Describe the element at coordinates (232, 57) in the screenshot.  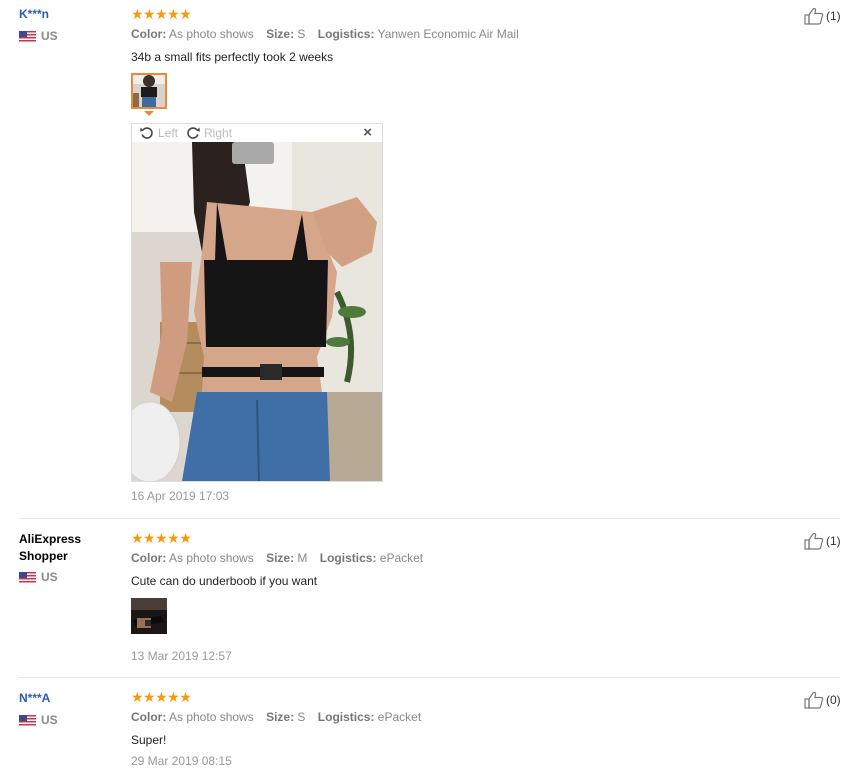
I see `review-text: 34b a small fits perfectly took 2 weeks` at that location.